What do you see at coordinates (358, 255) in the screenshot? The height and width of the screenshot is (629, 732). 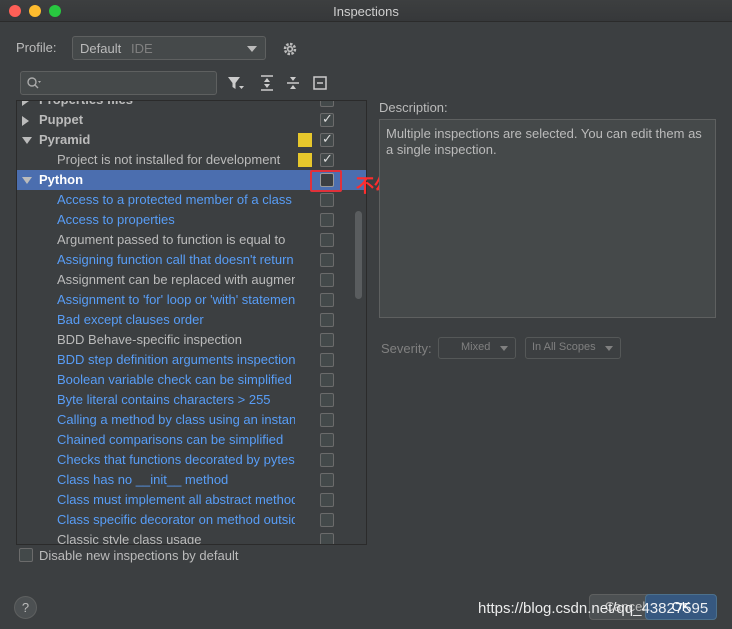 I see `tree-scrollbar` at bounding box center [358, 255].